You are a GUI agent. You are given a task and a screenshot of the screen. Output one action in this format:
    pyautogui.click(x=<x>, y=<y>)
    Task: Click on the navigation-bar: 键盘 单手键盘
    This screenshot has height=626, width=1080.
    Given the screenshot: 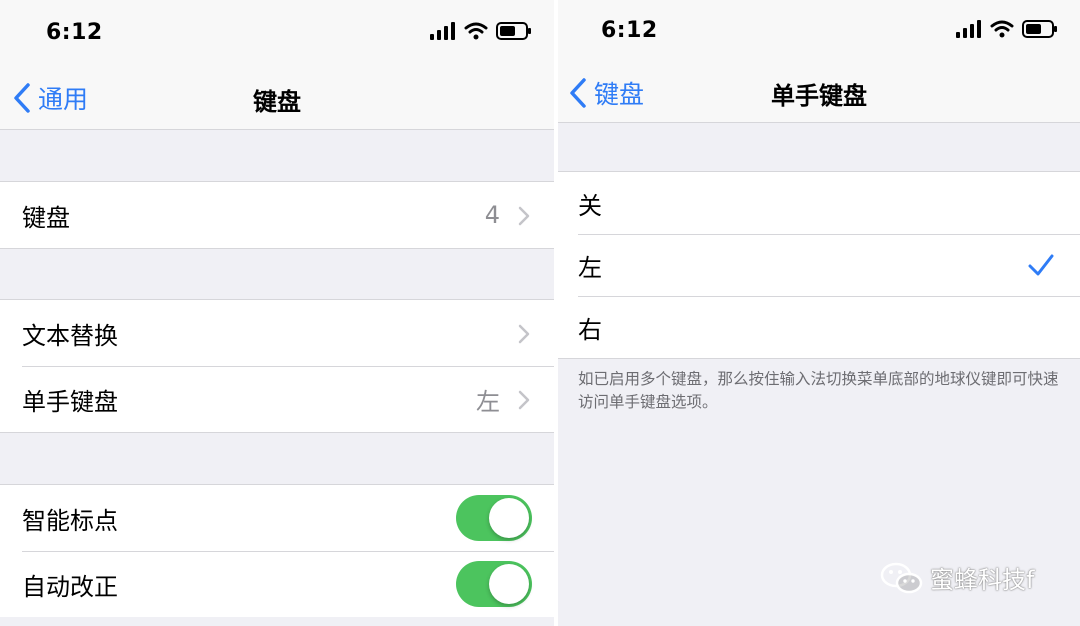 What is the action you would take?
    pyautogui.click(x=819, y=90)
    